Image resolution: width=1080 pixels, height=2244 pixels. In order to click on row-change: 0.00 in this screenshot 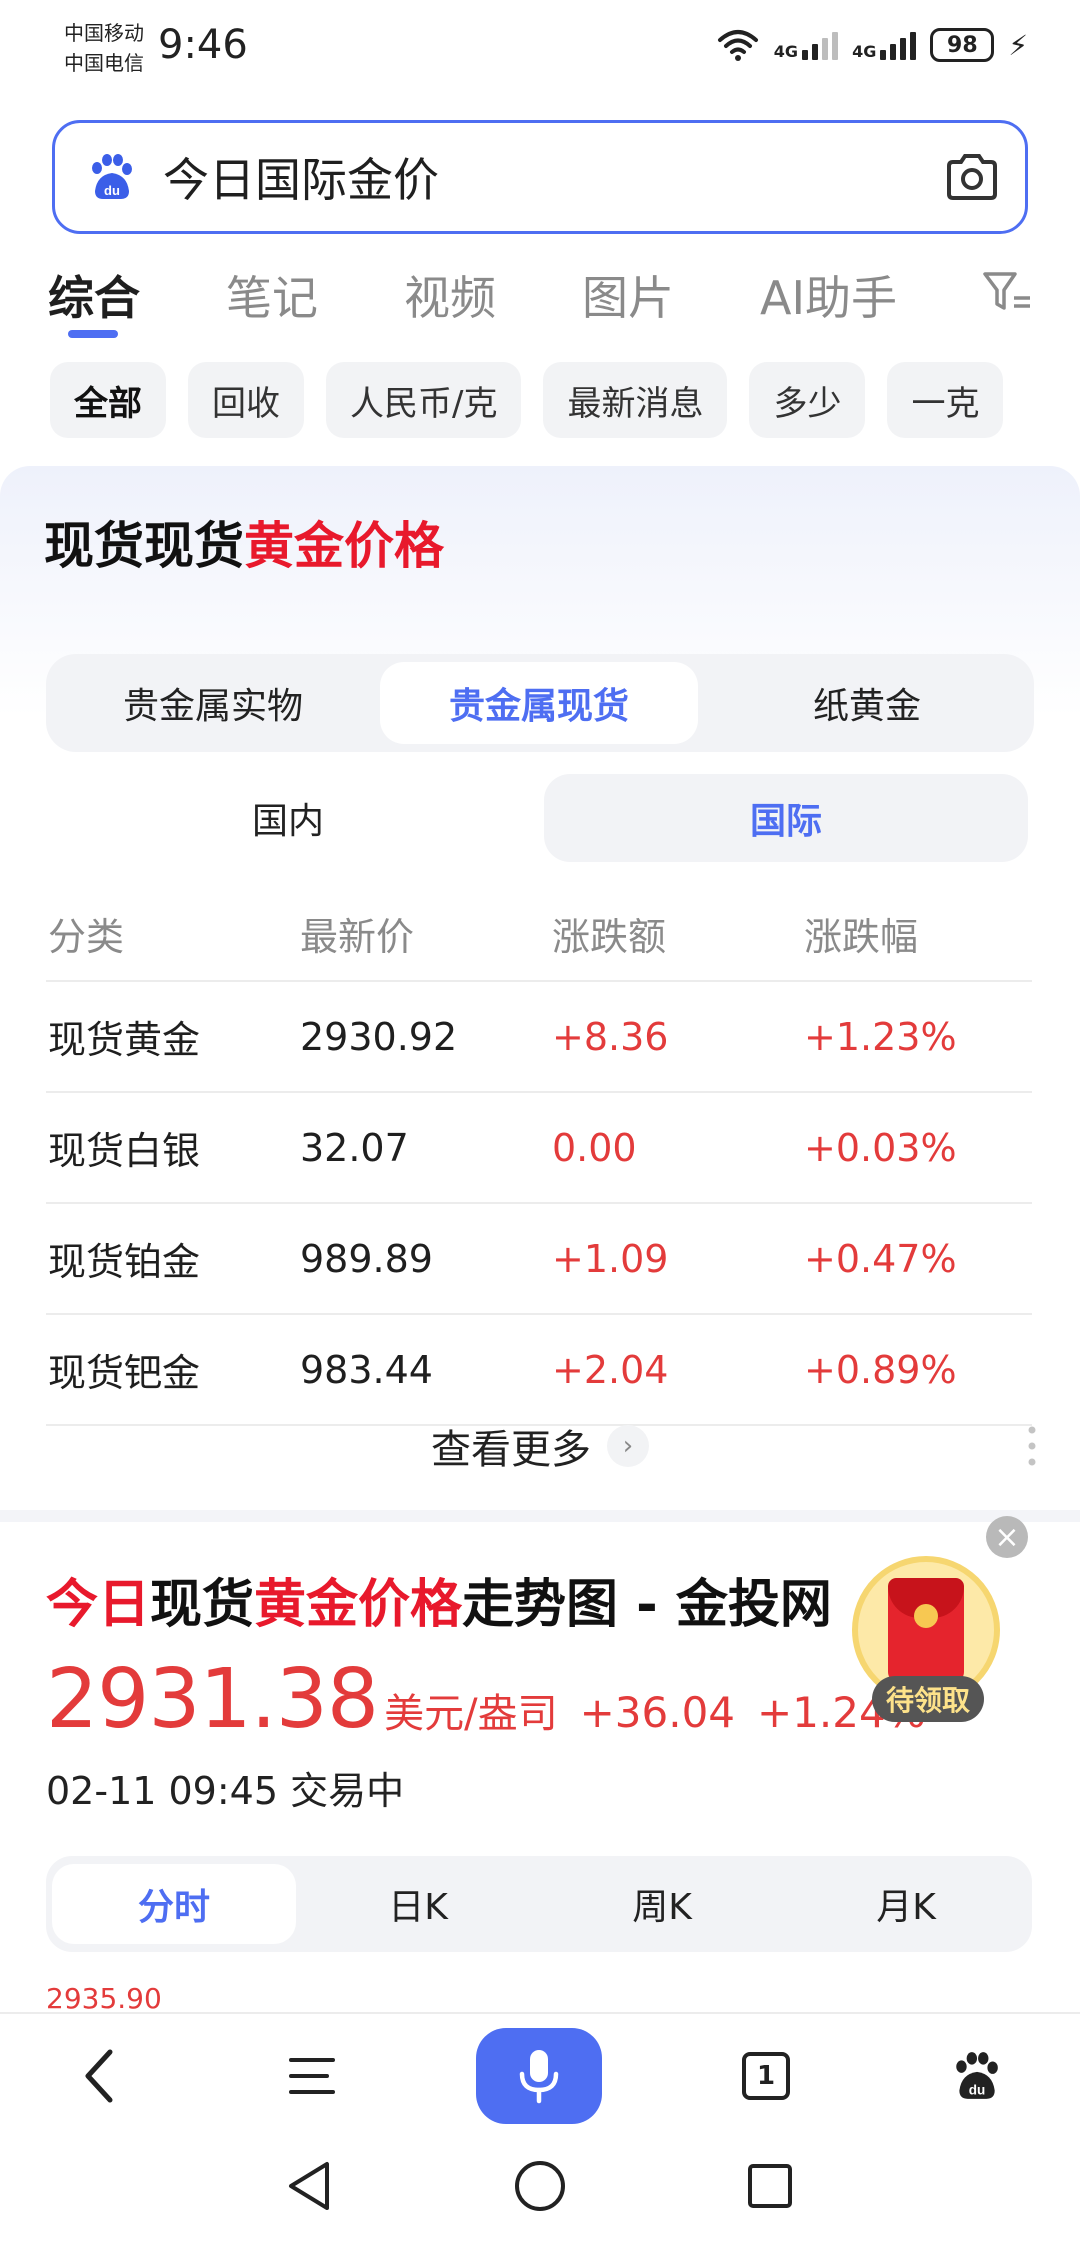, I will do `click(594, 1147)`.